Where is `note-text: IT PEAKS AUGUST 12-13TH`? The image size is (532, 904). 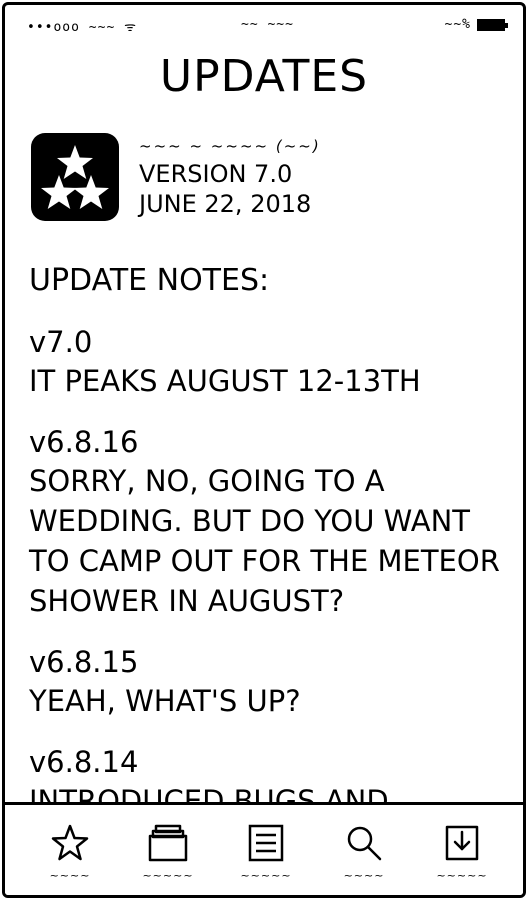 note-text: IT PEAKS AUGUST 12-13TH is located at coordinates (225, 381).